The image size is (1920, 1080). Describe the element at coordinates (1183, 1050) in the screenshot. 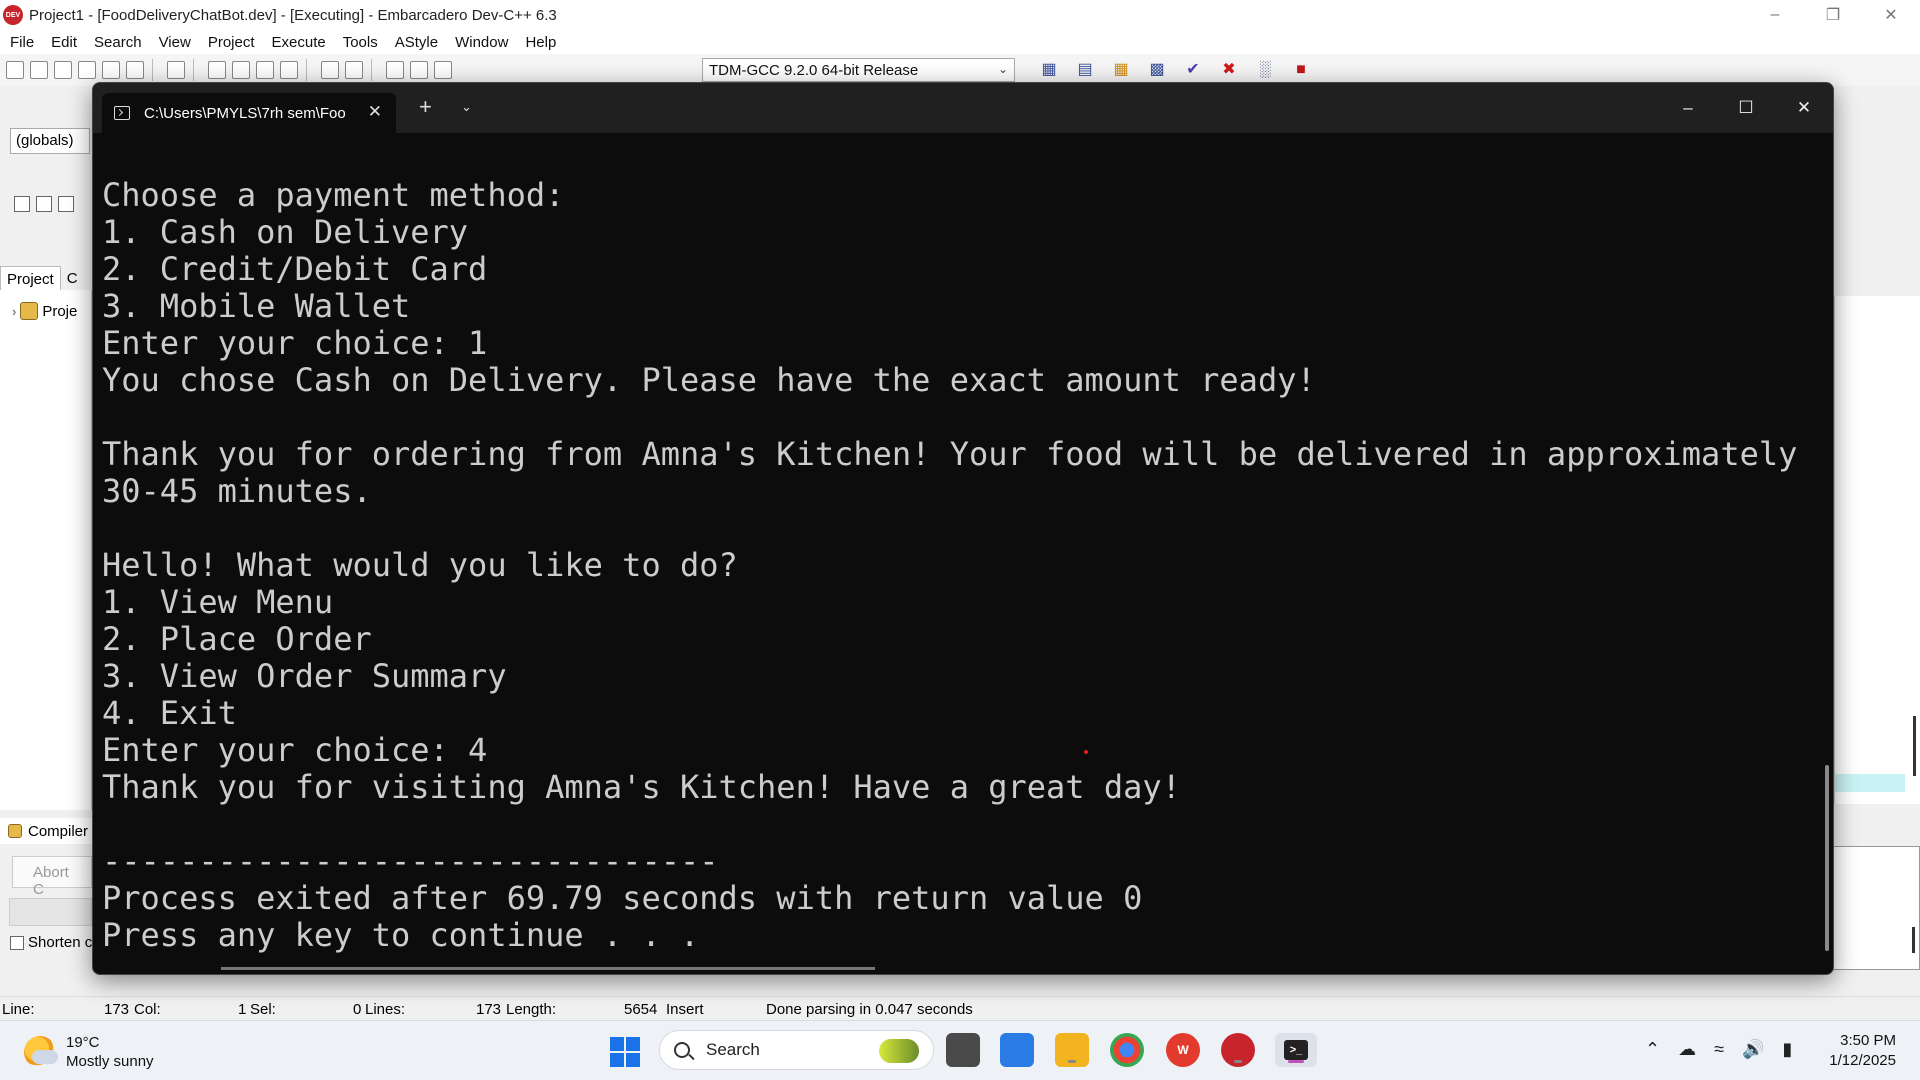

I see `wps-office-icon: W` at that location.